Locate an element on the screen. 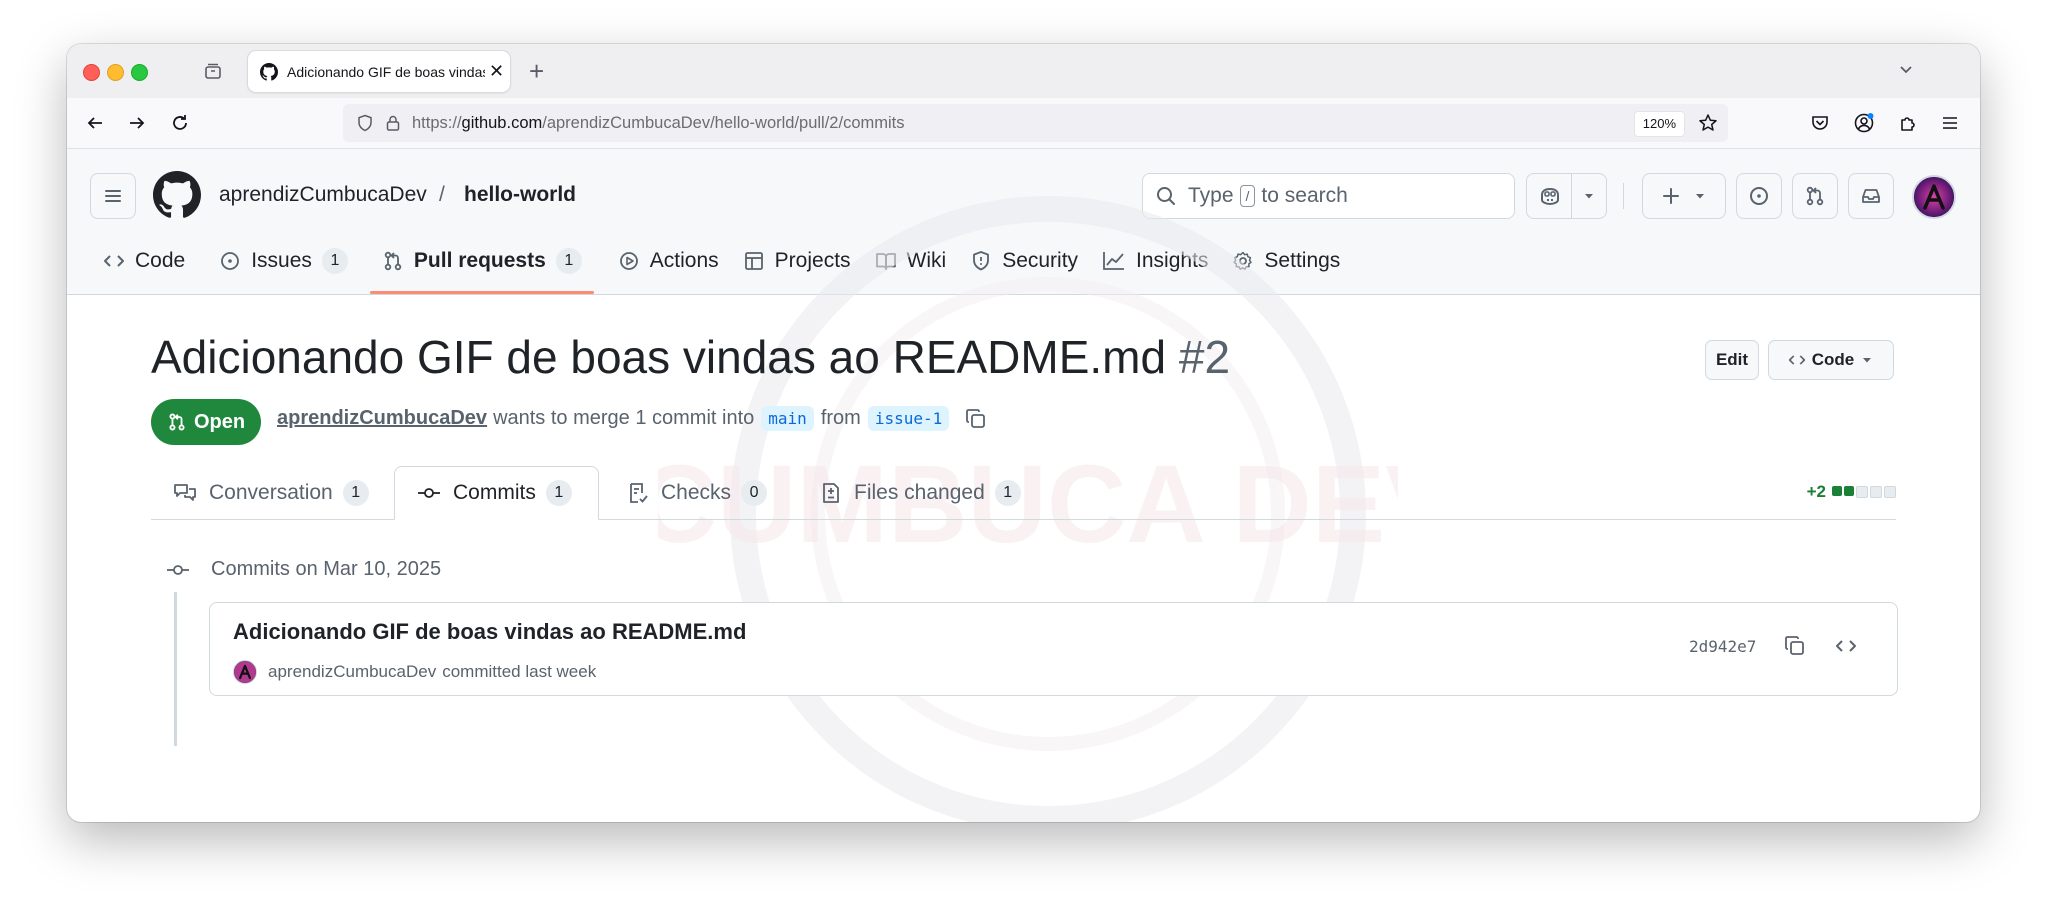  app-menu-icon is located at coordinates (1950, 123).